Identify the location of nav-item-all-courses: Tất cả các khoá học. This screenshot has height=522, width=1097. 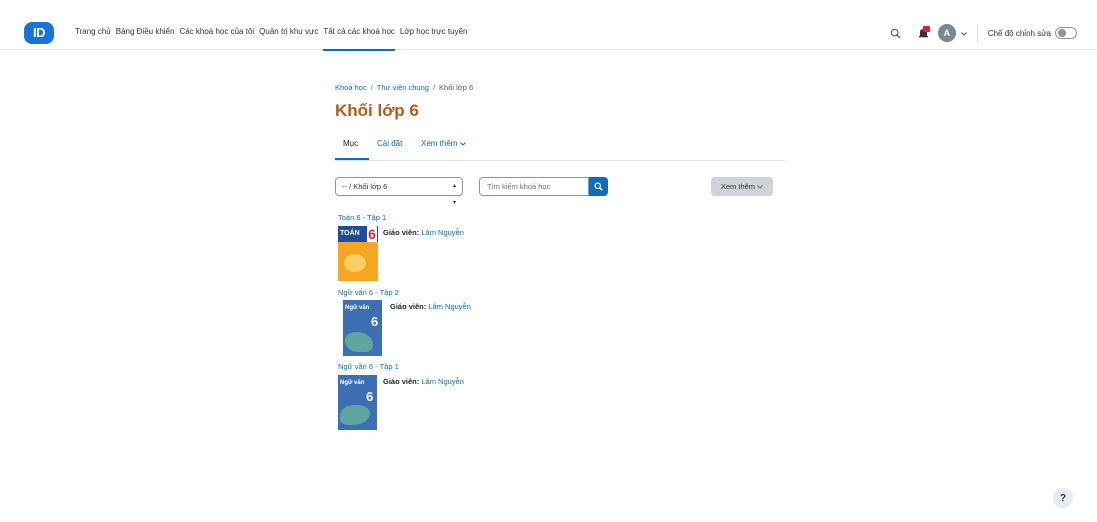
(359, 39).